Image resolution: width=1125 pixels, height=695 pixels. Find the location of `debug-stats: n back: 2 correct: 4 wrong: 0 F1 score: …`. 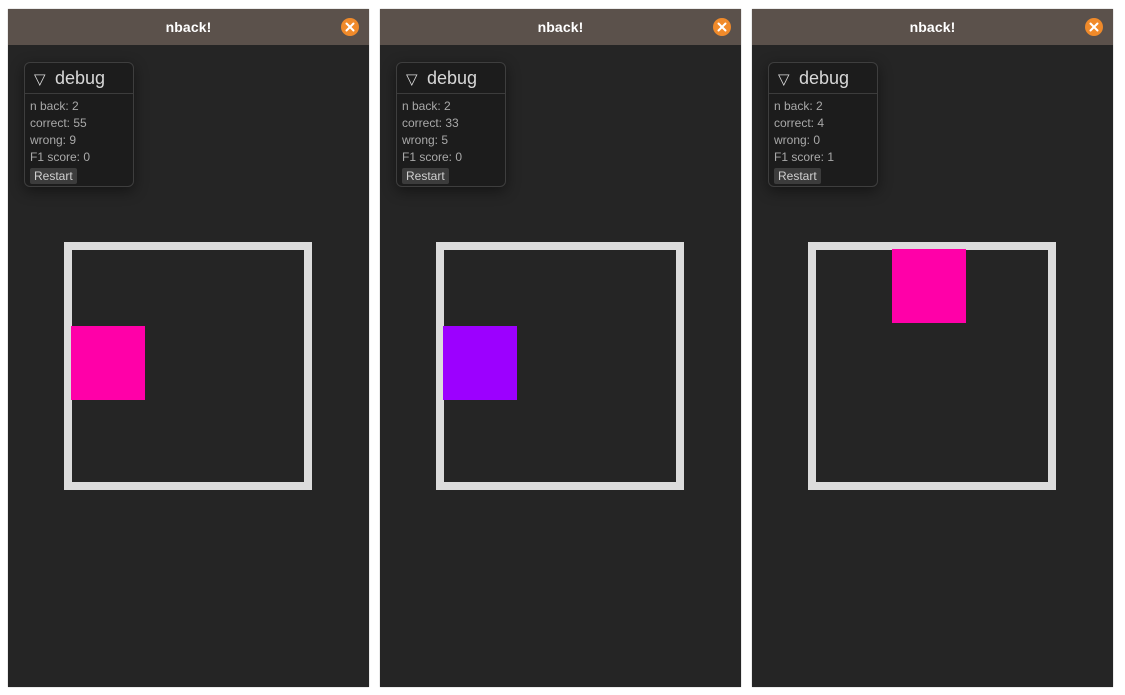

debug-stats: n back: 2 correct: 4 wrong: 0 F1 score: … is located at coordinates (823, 139).